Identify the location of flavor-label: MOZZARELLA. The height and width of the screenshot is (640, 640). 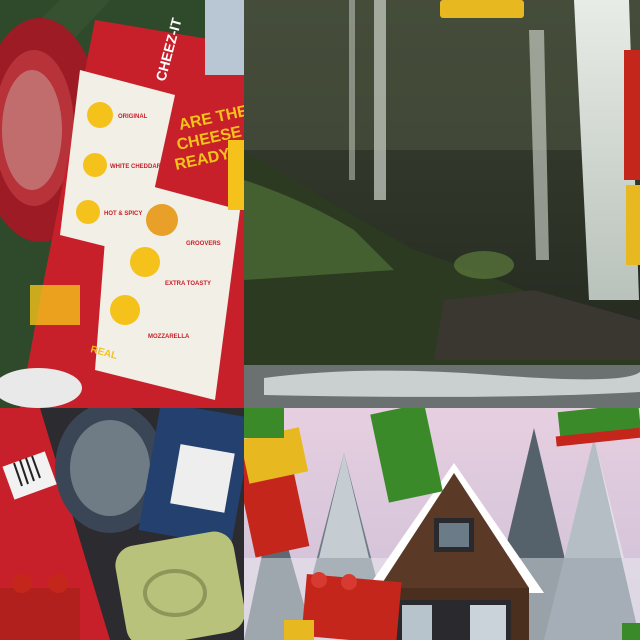
(169, 337).